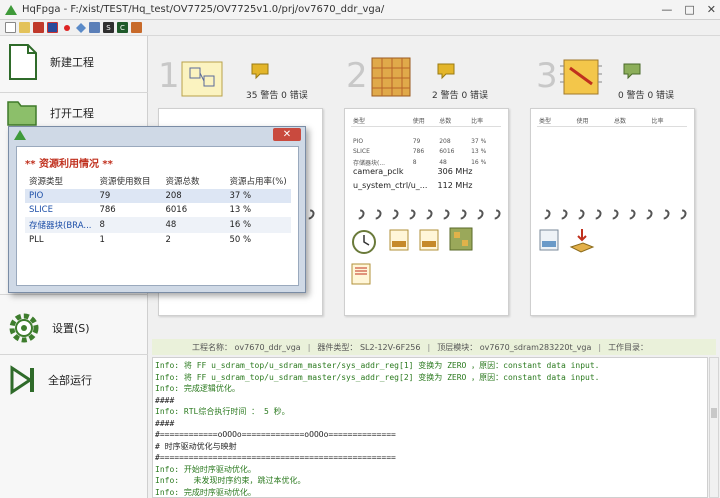 The width and height of the screenshot is (720, 498). Describe the element at coordinates (277, 96) in the screenshot. I see `step-status: 35 警告 0 错误` at that location.